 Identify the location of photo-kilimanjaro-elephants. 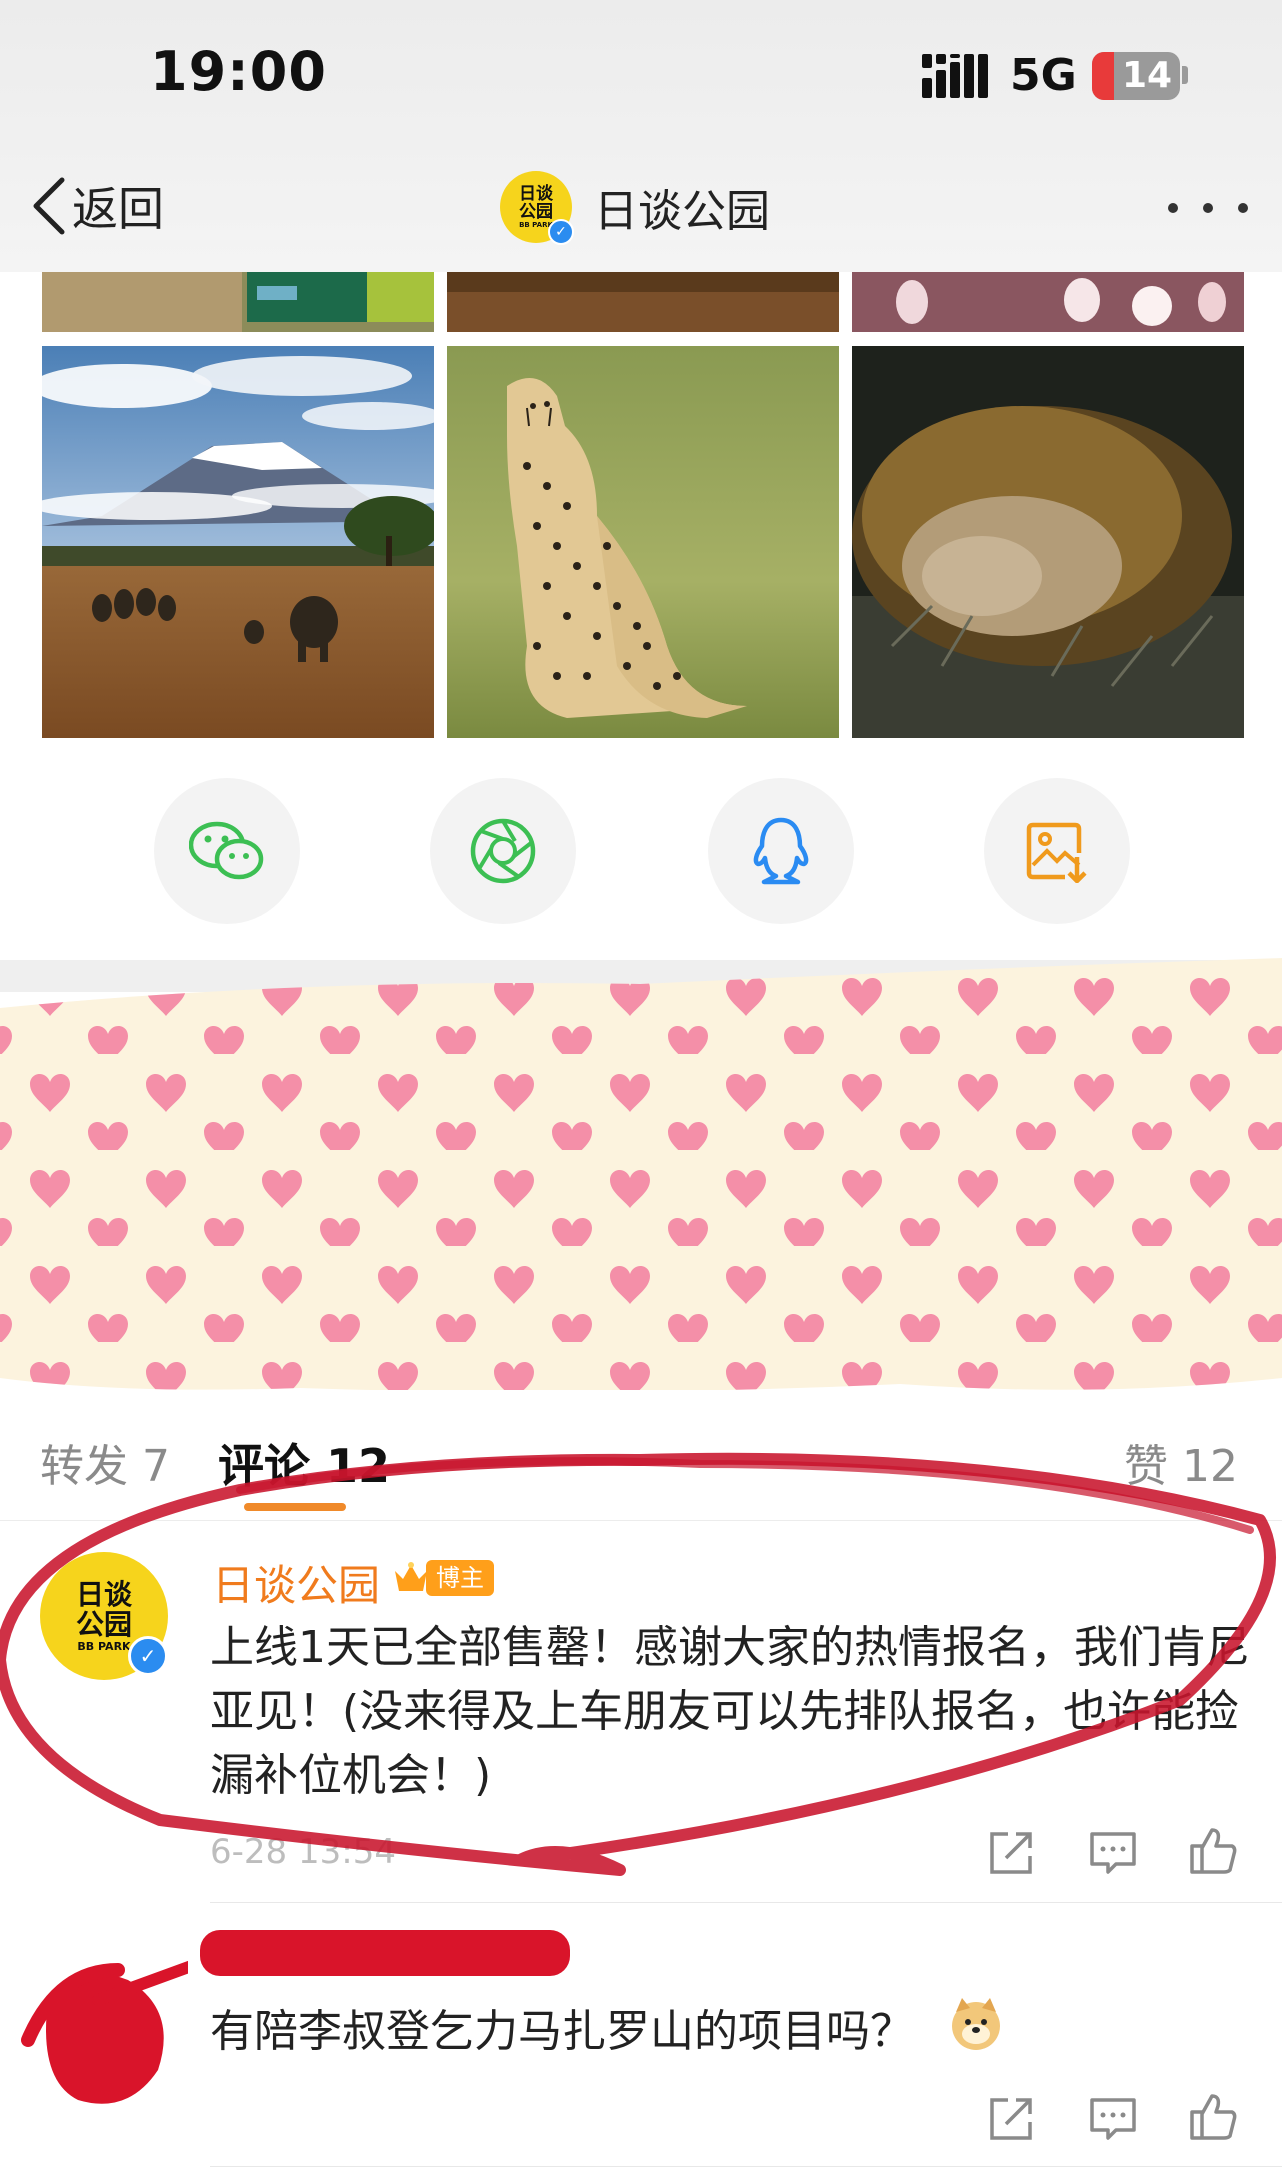
(238, 542).